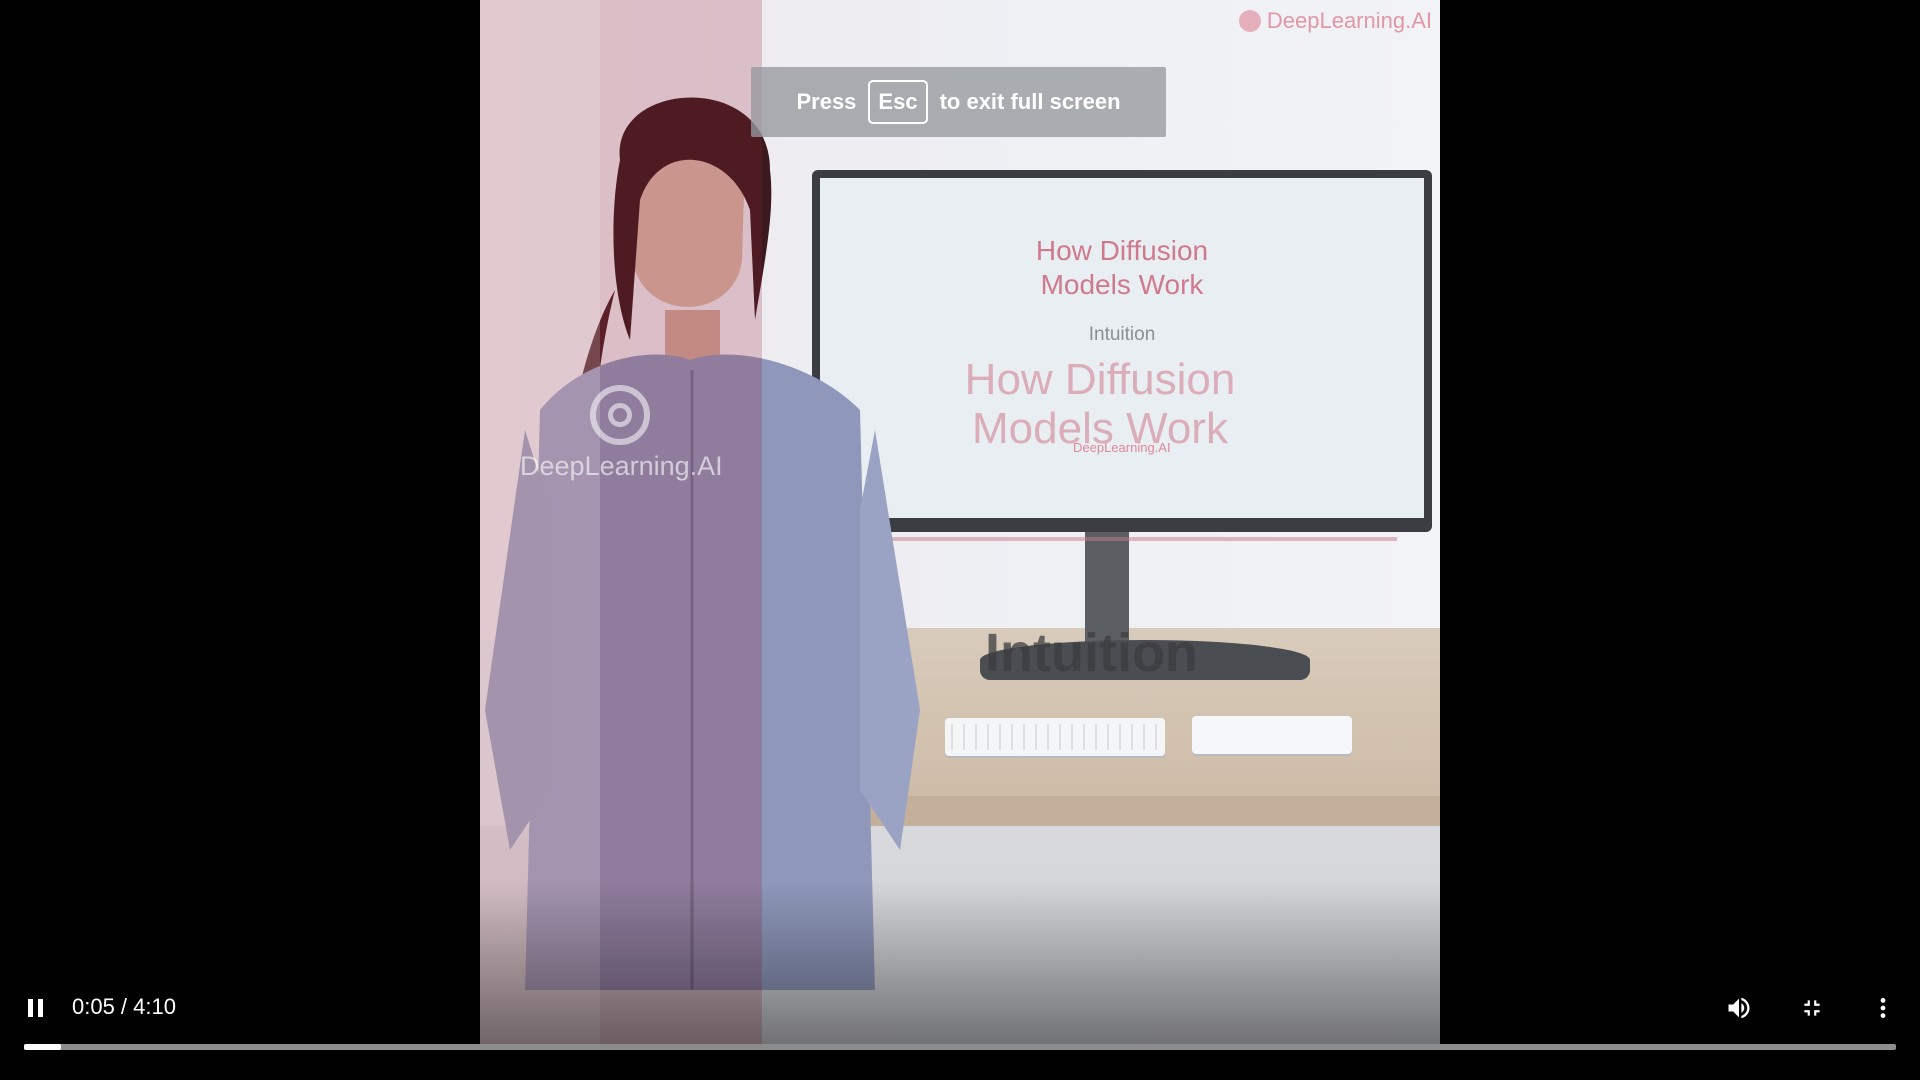  I want to click on exit-fullscreen-button, so click(1812, 1008).